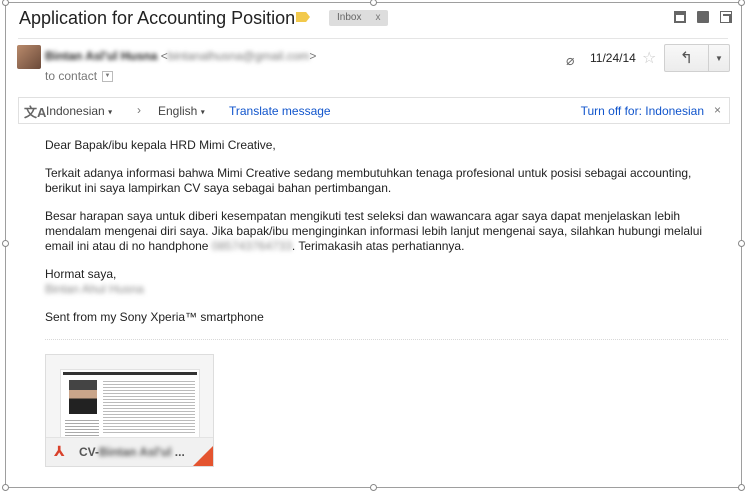 This screenshot has width=746, height=492. What do you see at coordinates (139, 110) in the screenshot?
I see `arrow-icon: ›` at bounding box center [139, 110].